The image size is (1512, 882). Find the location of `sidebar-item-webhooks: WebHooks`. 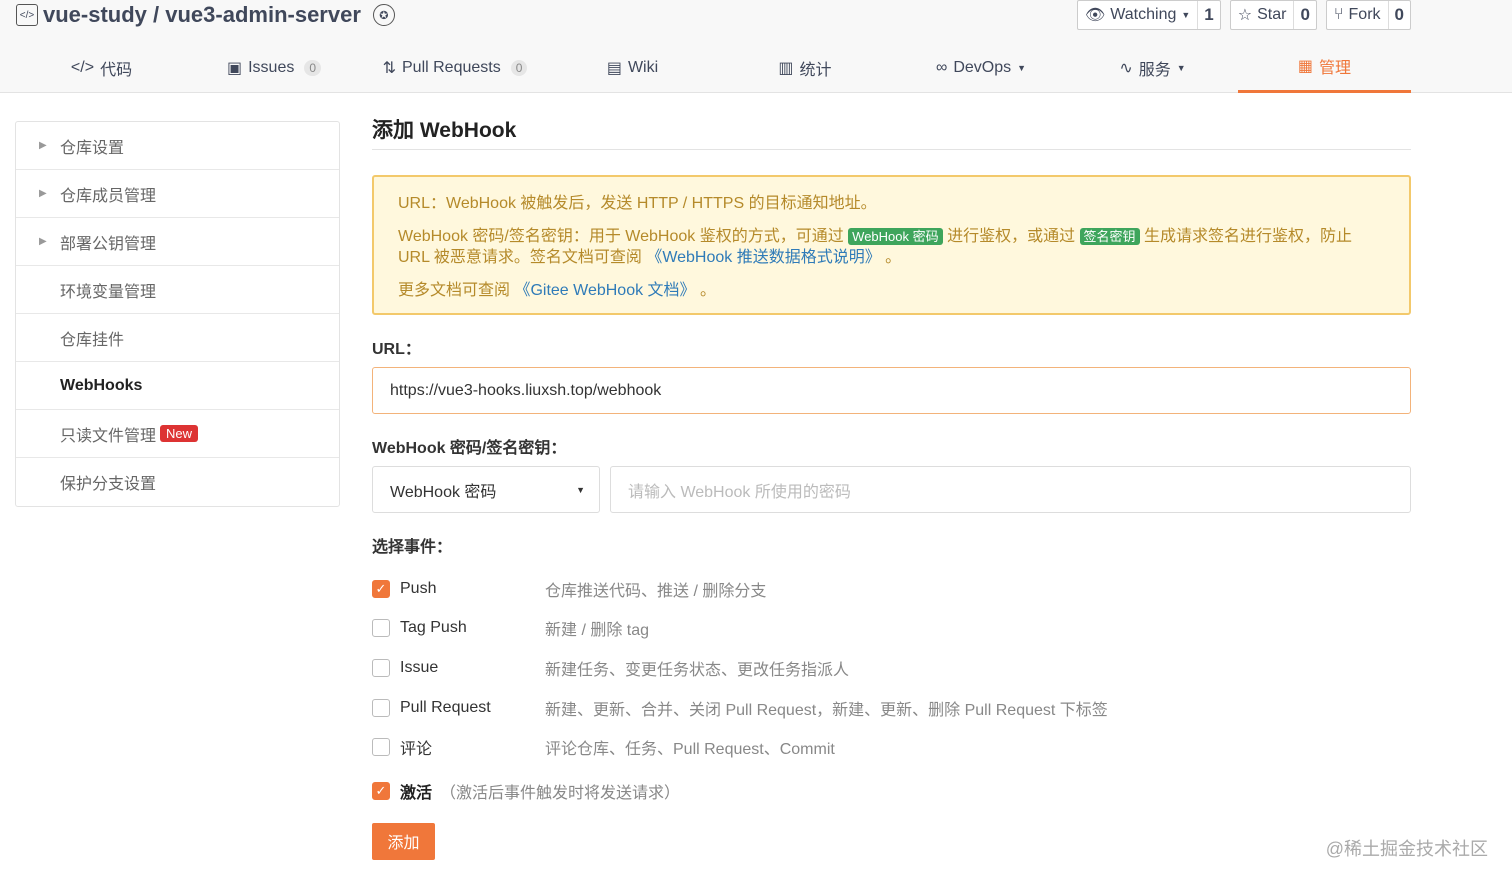

sidebar-item-webhooks: WebHooks is located at coordinates (177, 386).